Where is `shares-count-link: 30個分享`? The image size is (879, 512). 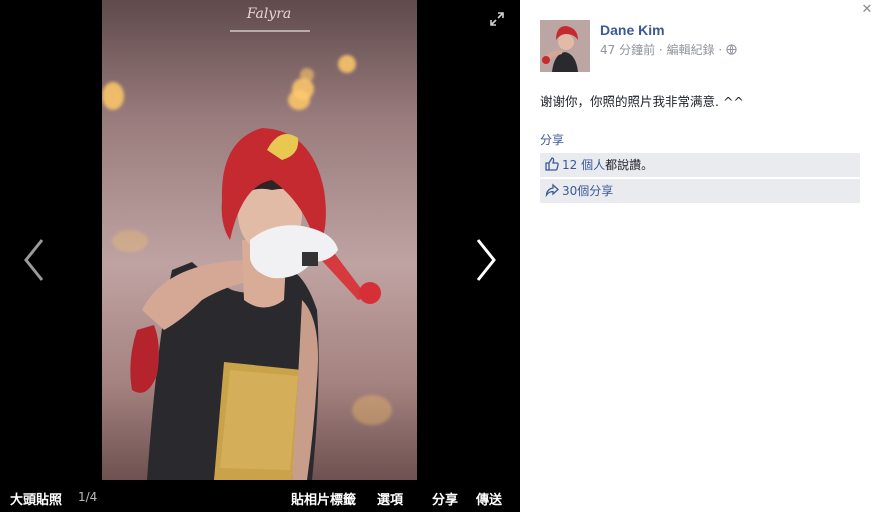 shares-count-link: 30個分享 is located at coordinates (587, 191).